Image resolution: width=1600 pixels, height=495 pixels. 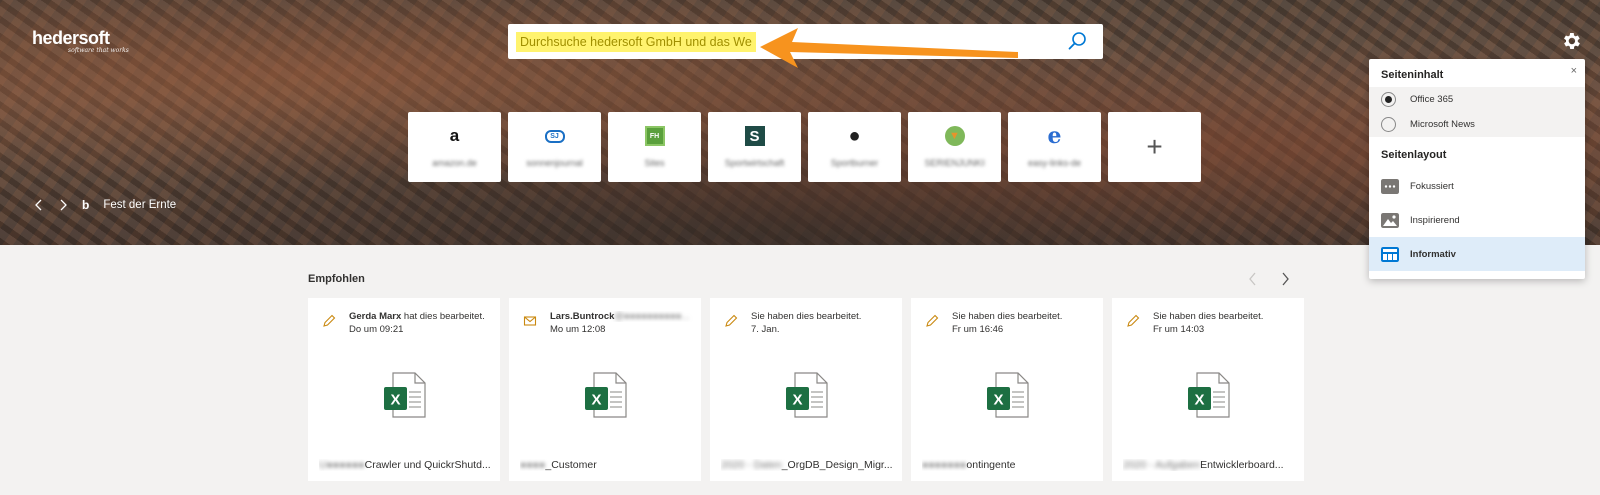 What do you see at coordinates (954, 163) in the screenshot?
I see `tile-label: SERIENJUNKIE` at bounding box center [954, 163].